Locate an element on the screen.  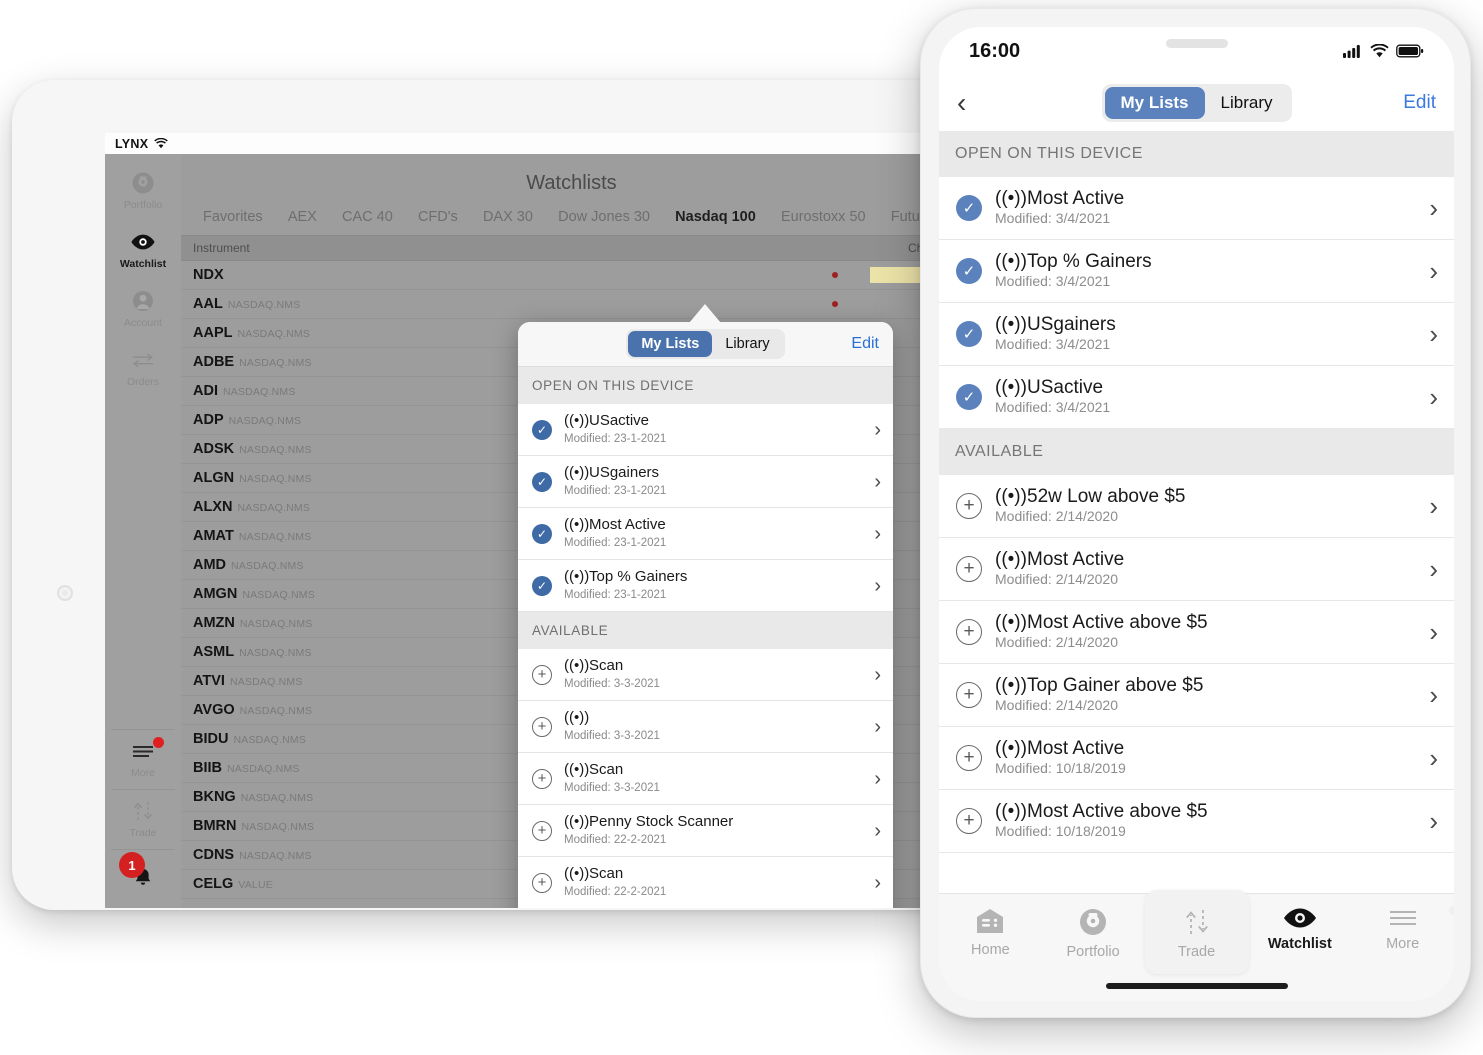
list-item: ✓ ((•)) USactive Modified: 23-1-2021 › is located at coordinates (705, 430).